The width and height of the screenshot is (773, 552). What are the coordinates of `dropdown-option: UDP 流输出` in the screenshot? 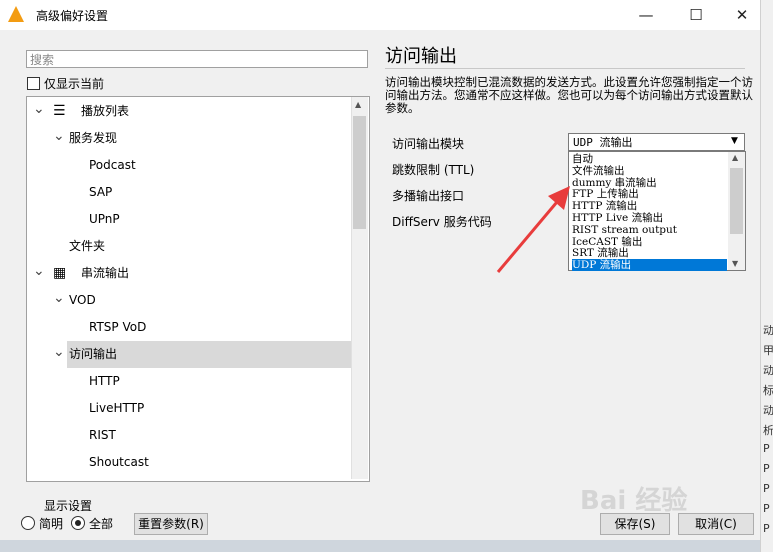 It's located at (649, 265).